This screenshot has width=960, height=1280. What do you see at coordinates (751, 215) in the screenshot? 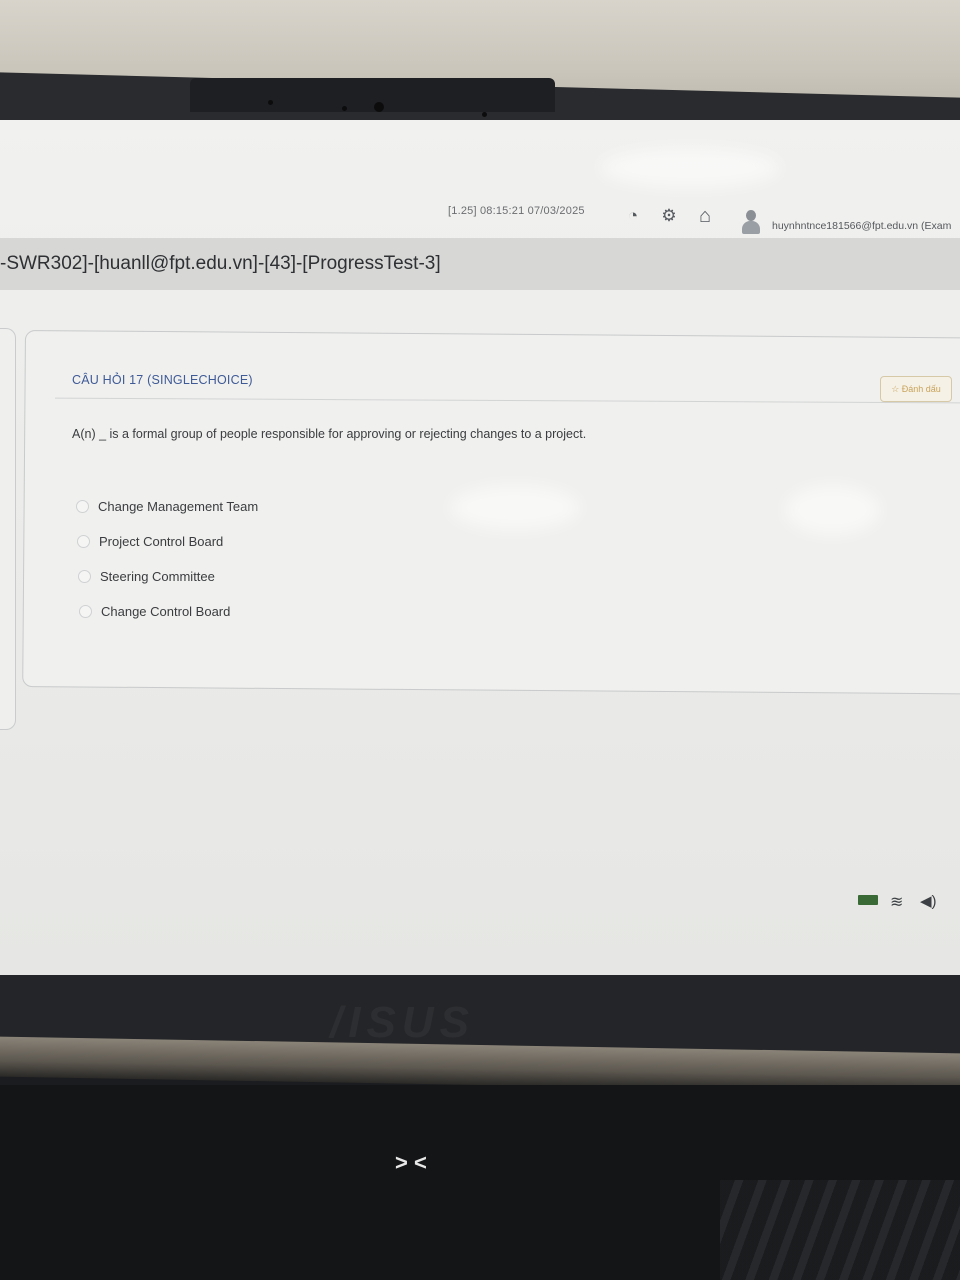
I see `avatar-head` at bounding box center [751, 215].